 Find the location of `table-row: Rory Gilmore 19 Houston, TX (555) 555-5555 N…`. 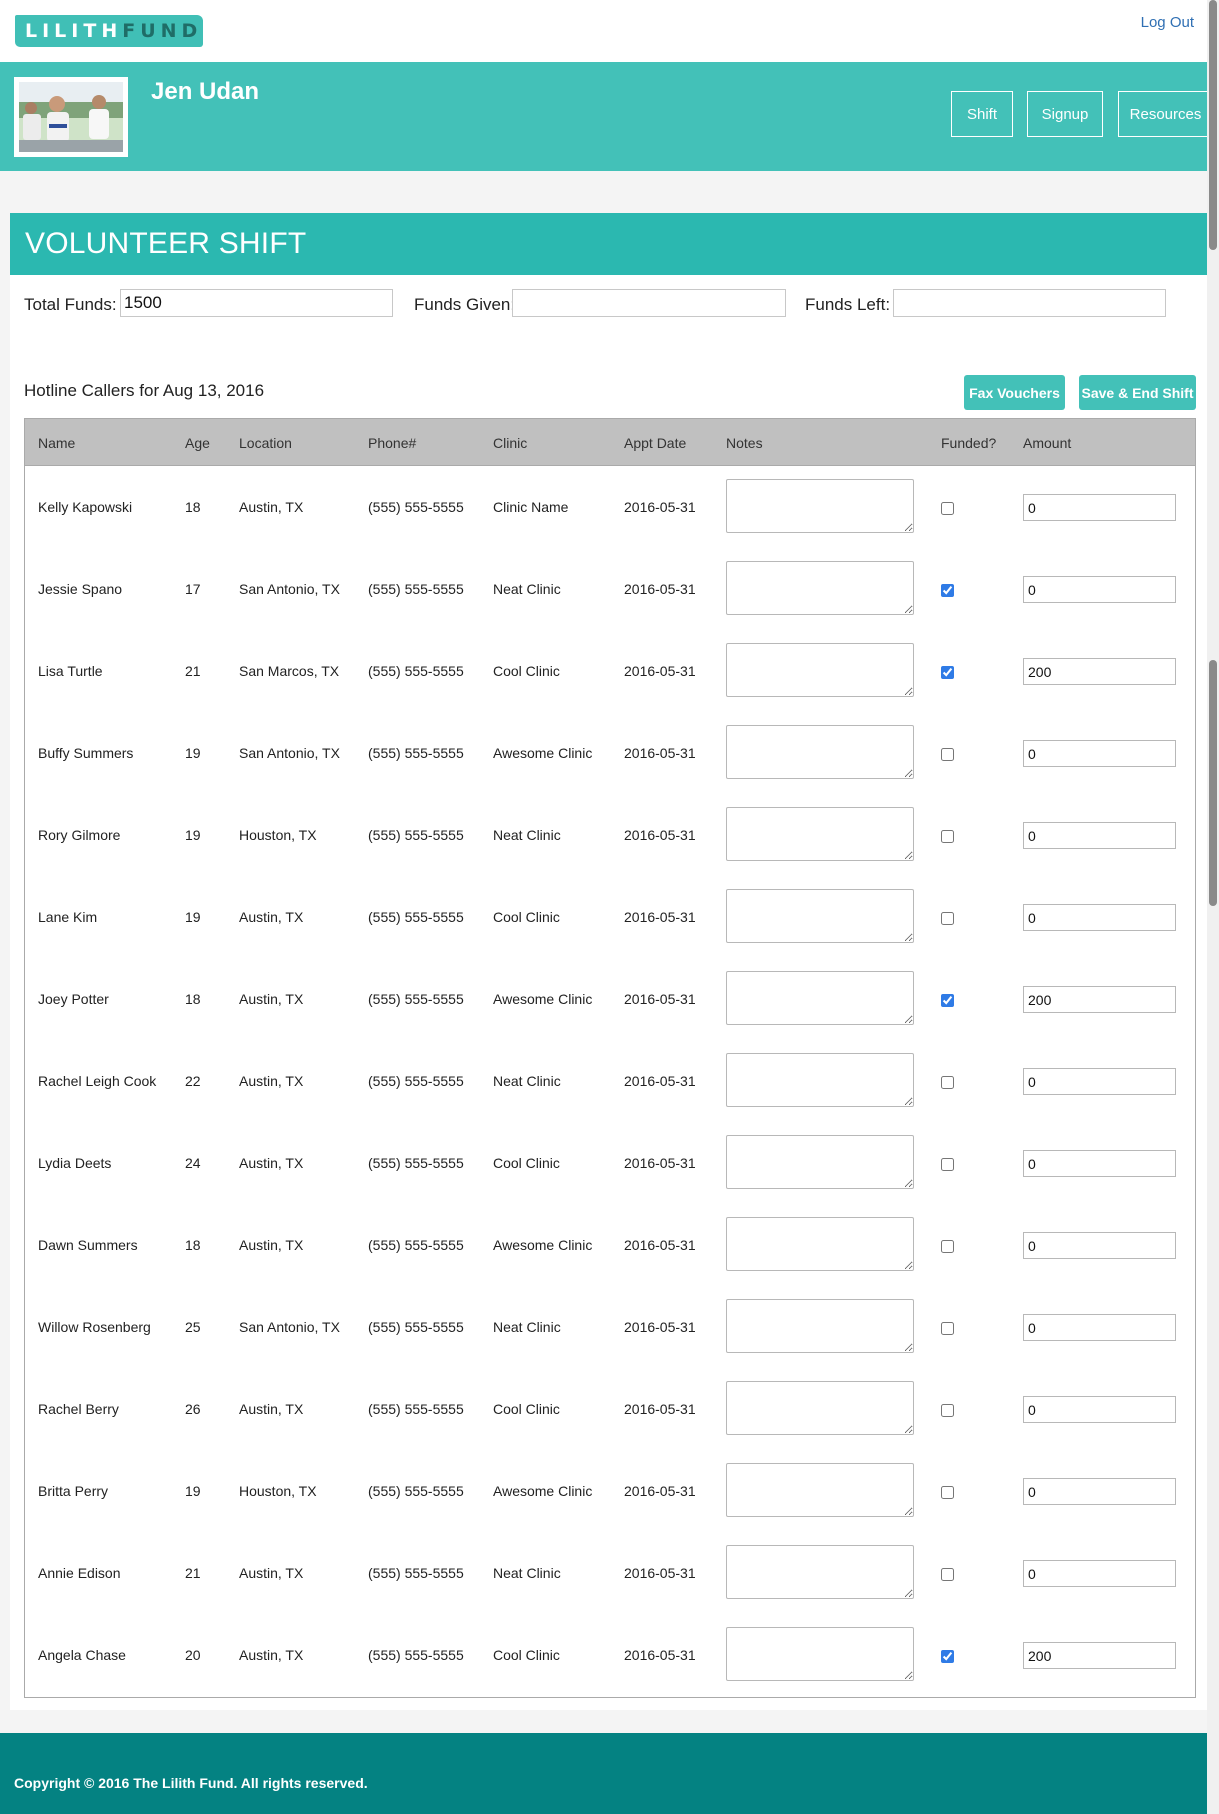

table-row: Rory Gilmore 19 Houston, TX (555) 555-5555 N… is located at coordinates (610, 836).